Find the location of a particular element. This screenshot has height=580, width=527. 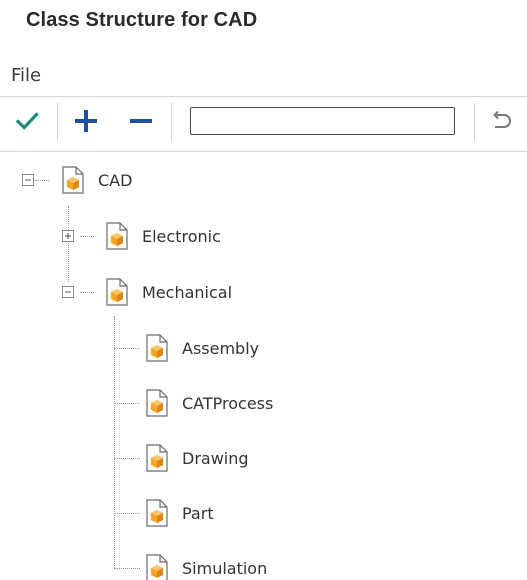

tree-node-label: Mechanical is located at coordinates (187, 292).